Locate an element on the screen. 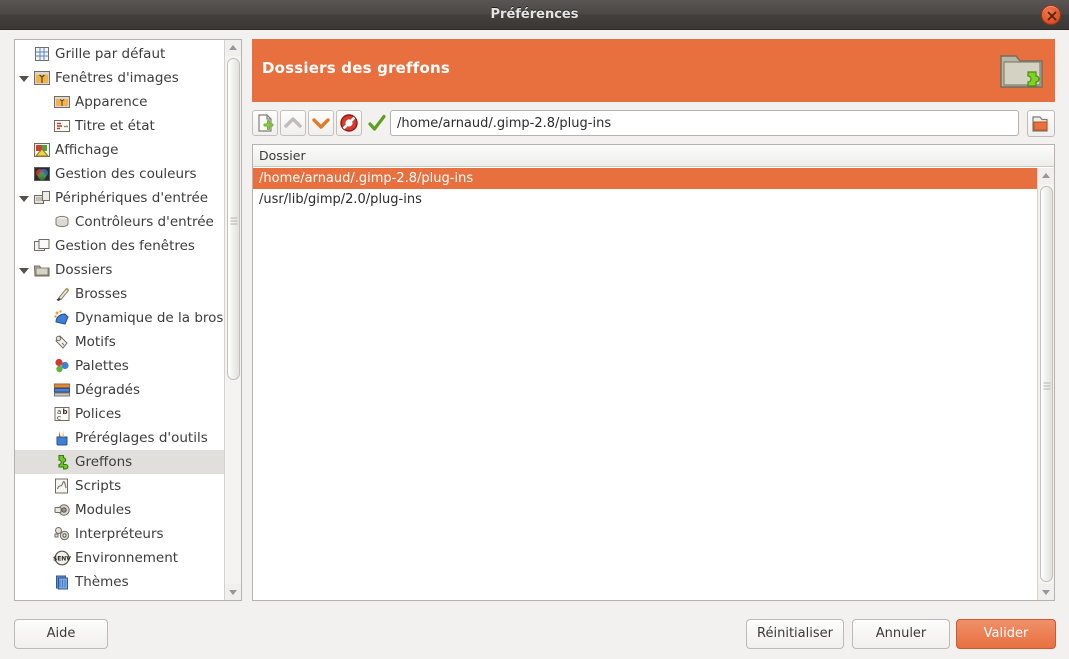 The width and height of the screenshot is (1069, 659). palettes-icon is located at coordinates (62, 366).